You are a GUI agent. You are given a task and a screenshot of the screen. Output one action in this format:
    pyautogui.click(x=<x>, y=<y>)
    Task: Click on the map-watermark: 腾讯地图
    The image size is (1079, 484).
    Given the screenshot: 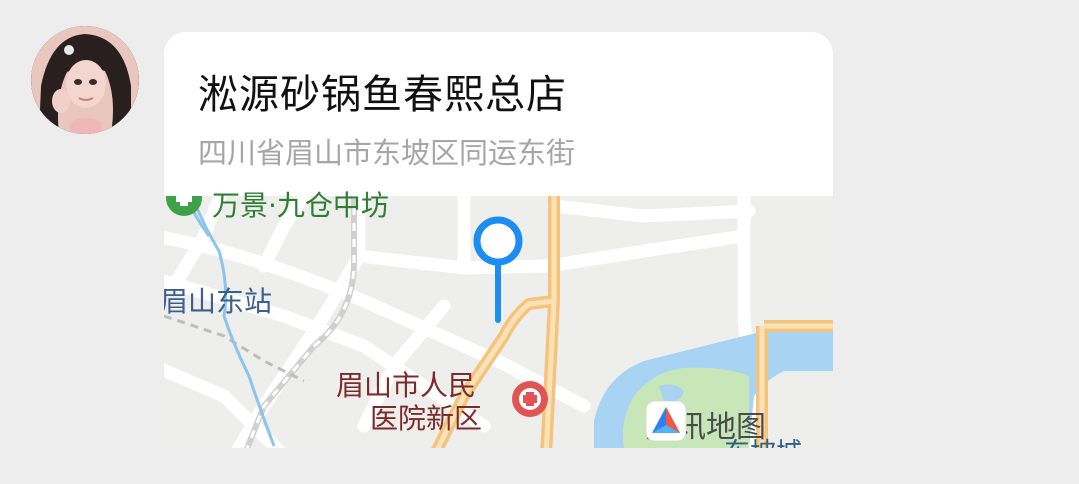 What is the action you would take?
    pyautogui.click(x=706, y=424)
    